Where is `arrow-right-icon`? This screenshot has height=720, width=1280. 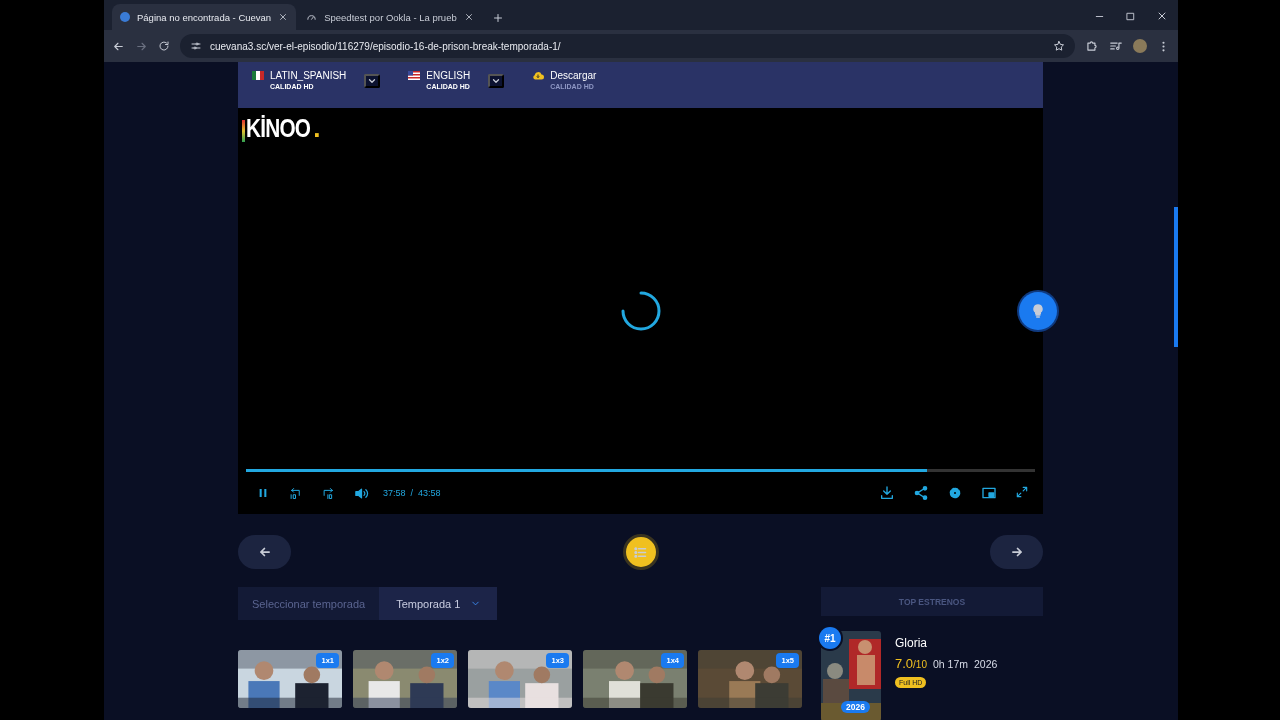
arrow-right-icon is located at coordinates (1016, 552).